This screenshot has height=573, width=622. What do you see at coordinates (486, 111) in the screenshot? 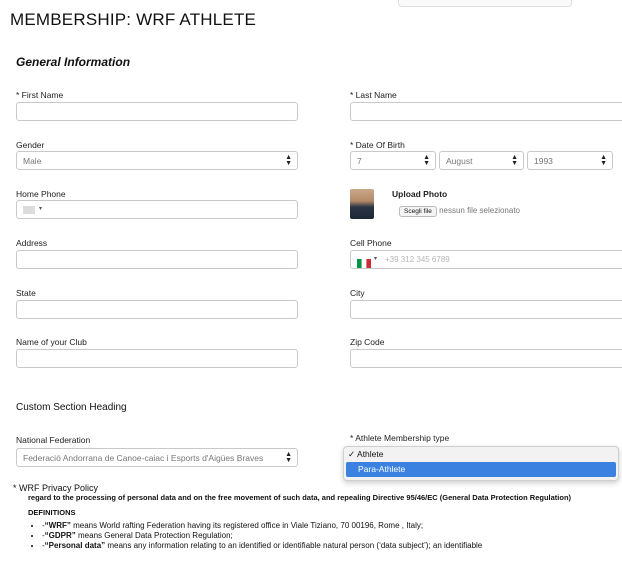
I see `last-name-input` at bounding box center [486, 111].